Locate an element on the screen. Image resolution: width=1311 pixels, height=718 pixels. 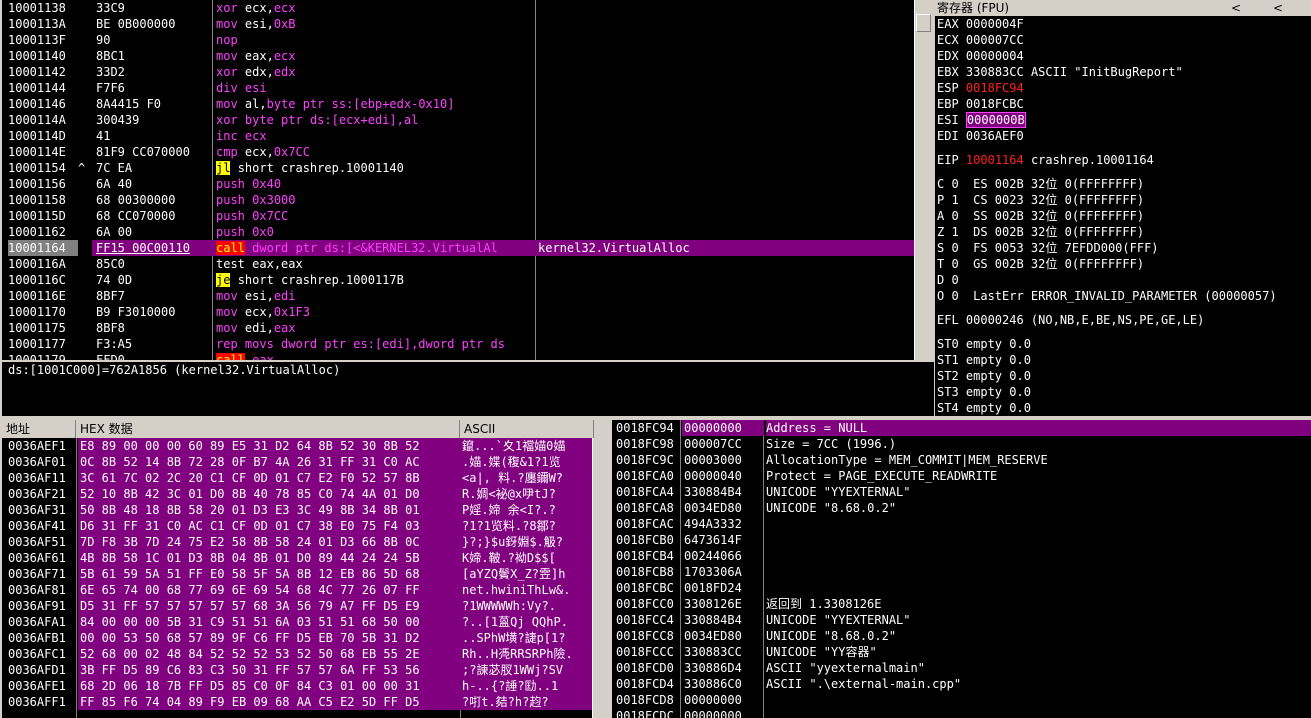
disasm-row: 1000115D 68 CC070000 push 0x7CC is located at coordinates (458, 216).